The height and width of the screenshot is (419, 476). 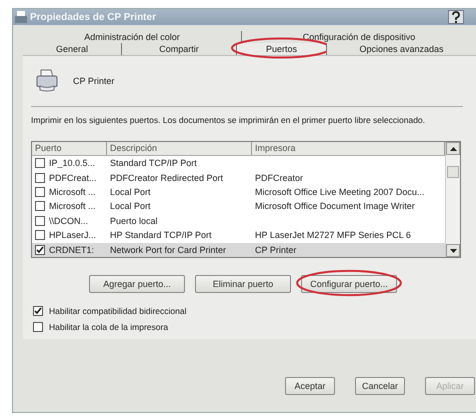 What do you see at coordinates (168, 249) in the screenshot?
I see `port-description: Network Port for Card Printer` at bounding box center [168, 249].